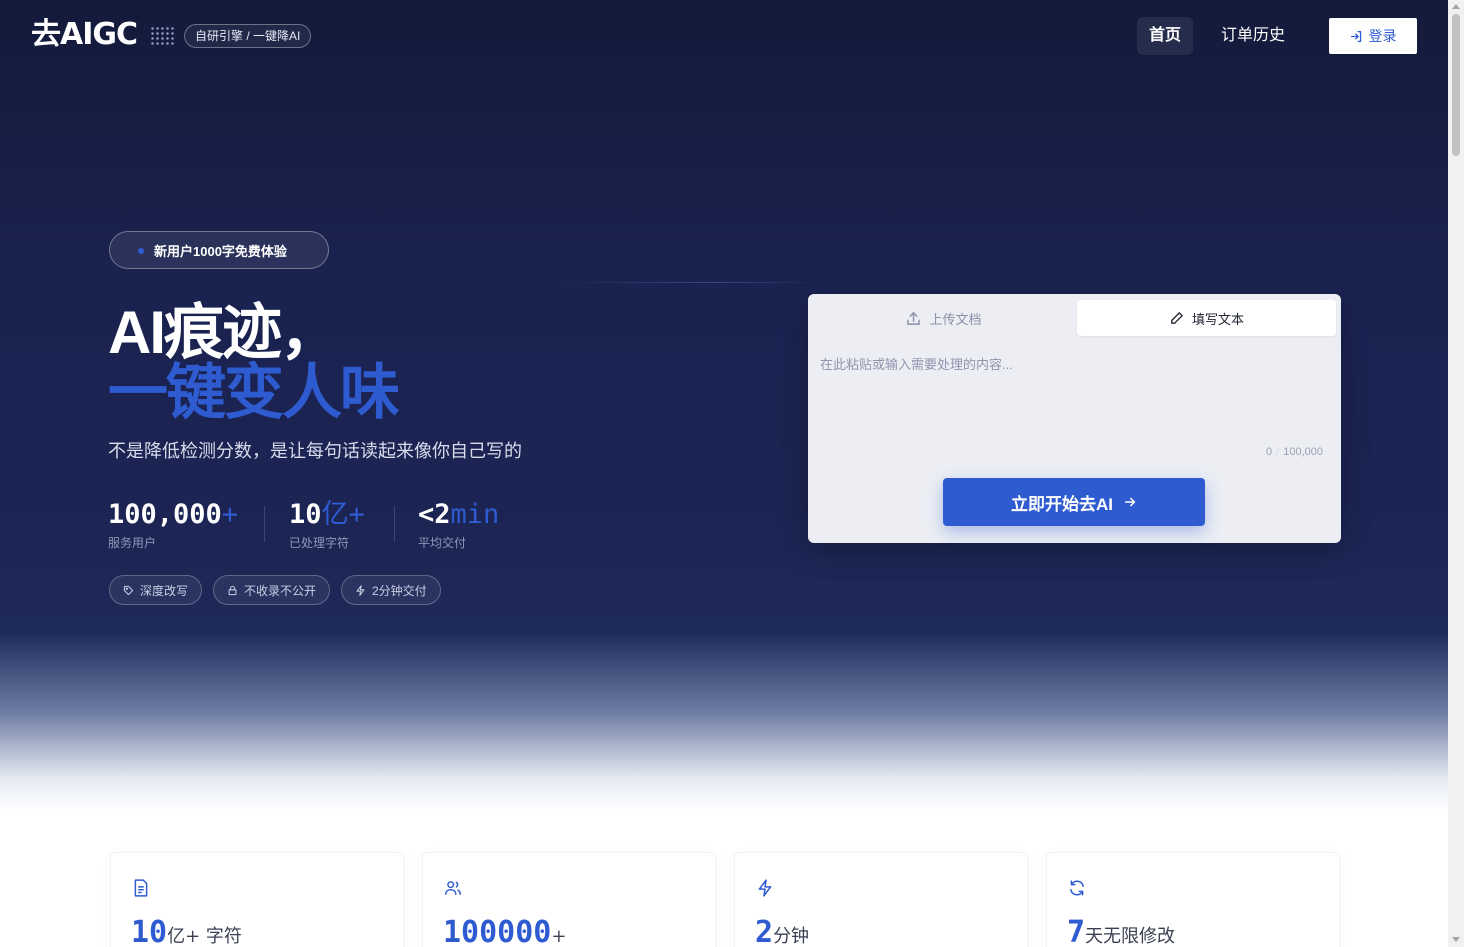  I want to click on stat-delivery-label: 平均交付, so click(442, 543).